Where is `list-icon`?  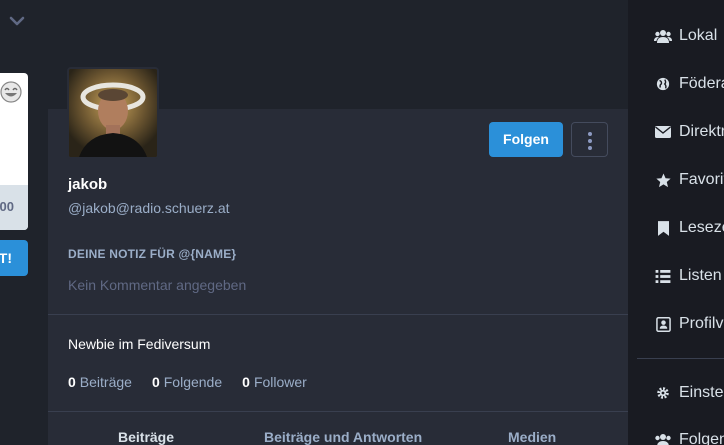 list-icon is located at coordinates (663, 276).